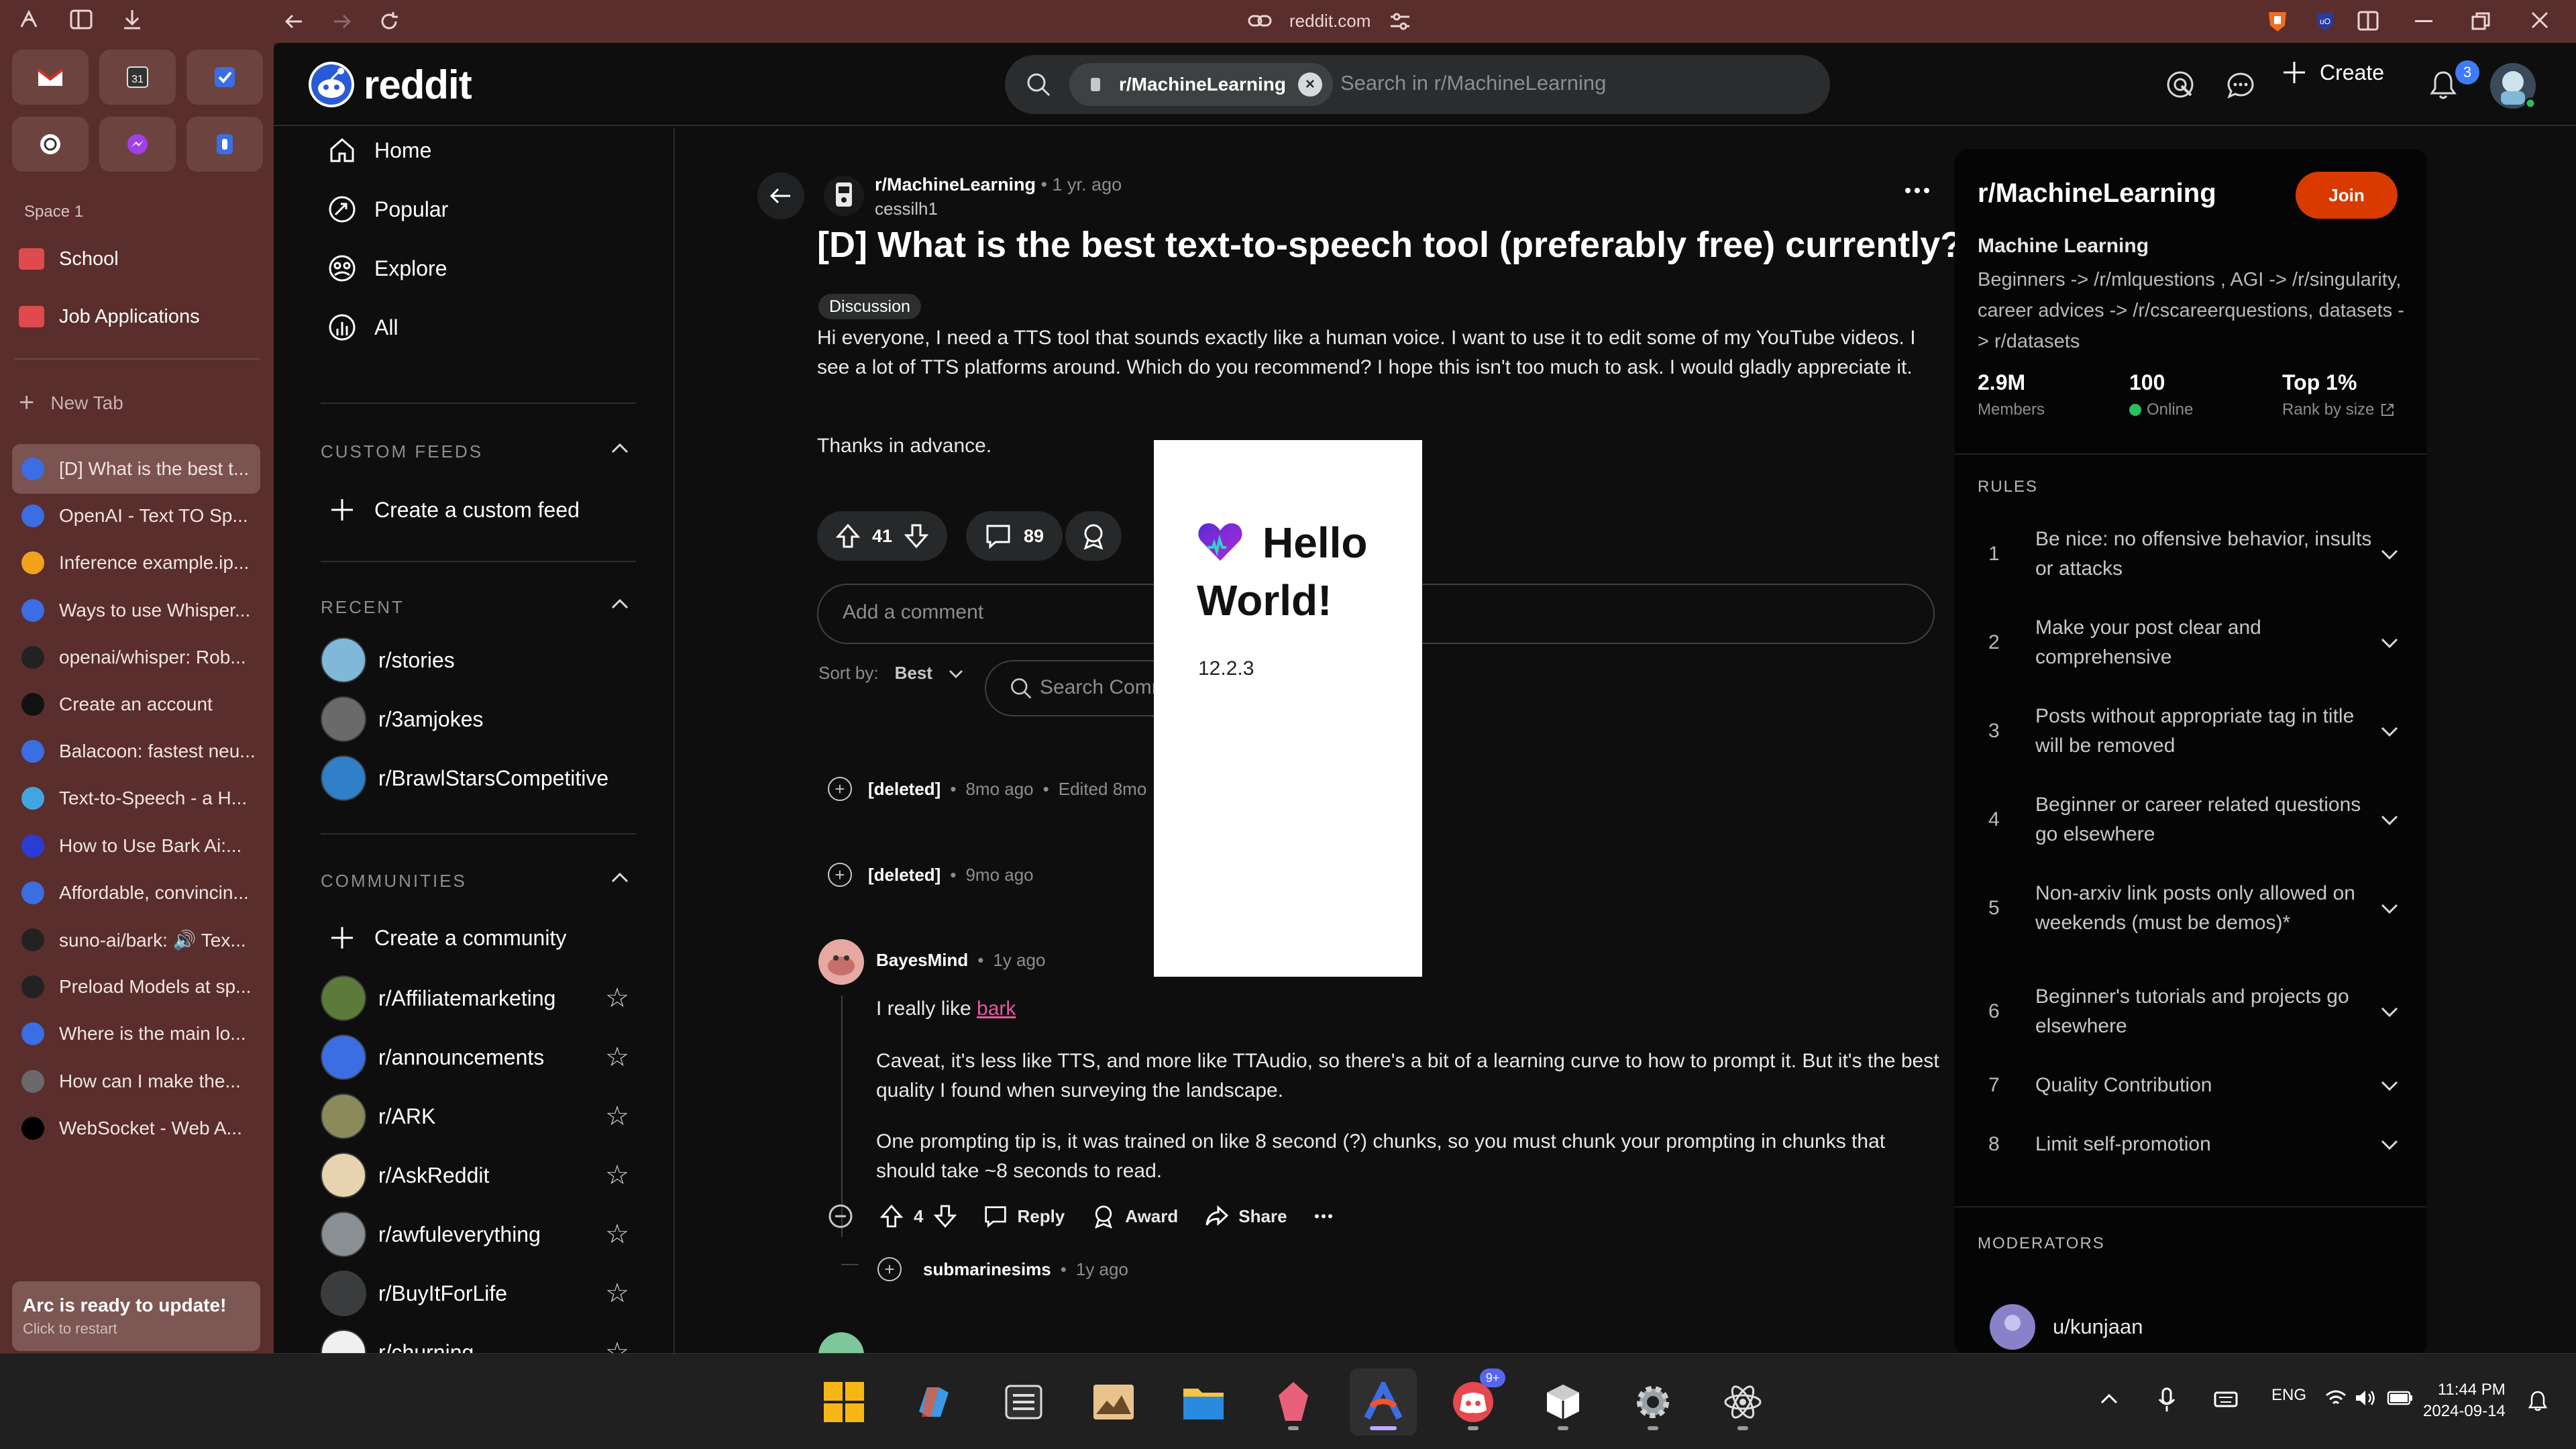  Describe the element at coordinates (1917, 190) in the screenshot. I see `more-options-icon` at that location.